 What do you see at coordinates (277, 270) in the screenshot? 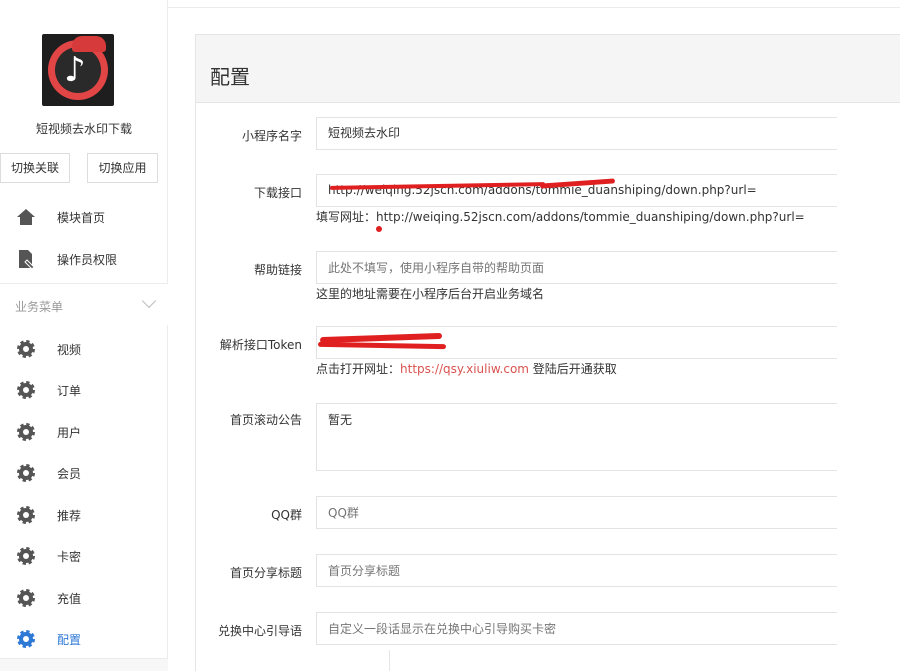
I see `help-link-label: 帮助链接` at bounding box center [277, 270].